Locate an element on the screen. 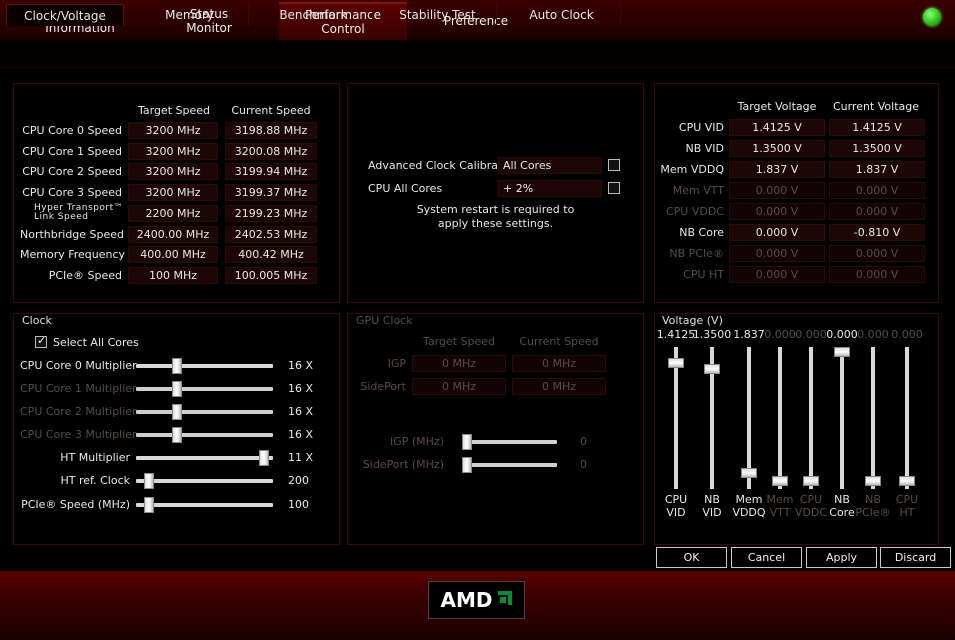 The image size is (955, 640). cpu-all-cores-checkbox is located at coordinates (614, 188).